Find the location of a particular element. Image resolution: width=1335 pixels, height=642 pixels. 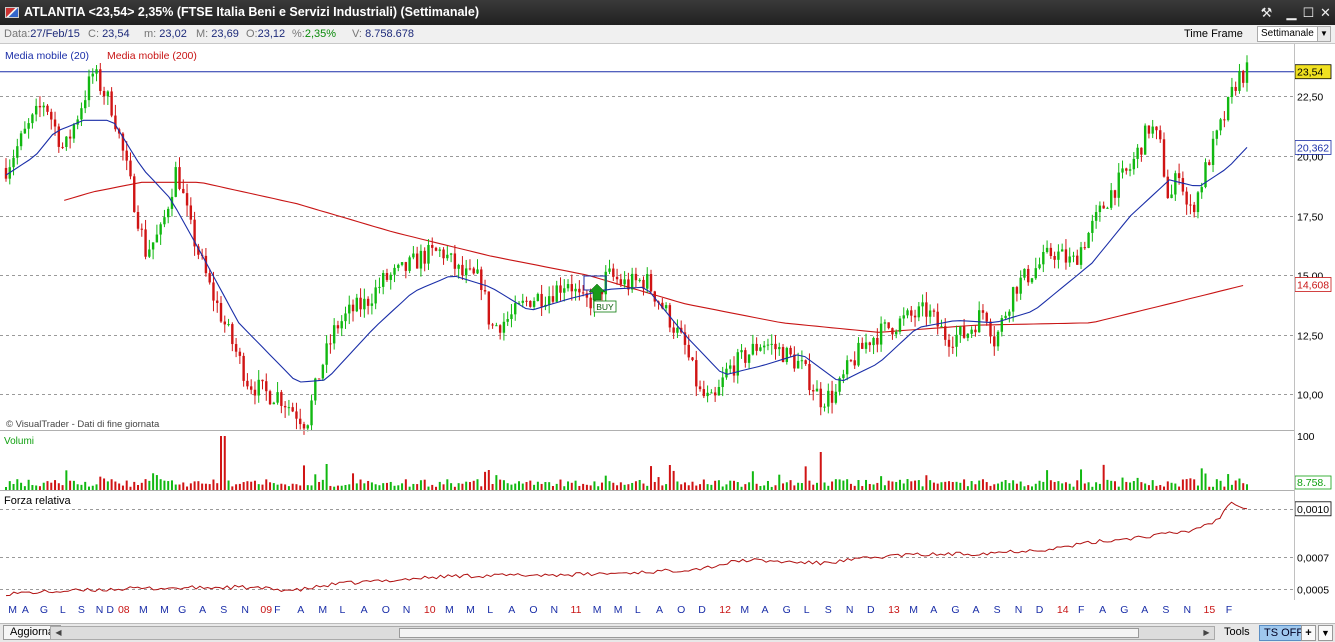

add-button: + is located at coordinates (1308, 633).